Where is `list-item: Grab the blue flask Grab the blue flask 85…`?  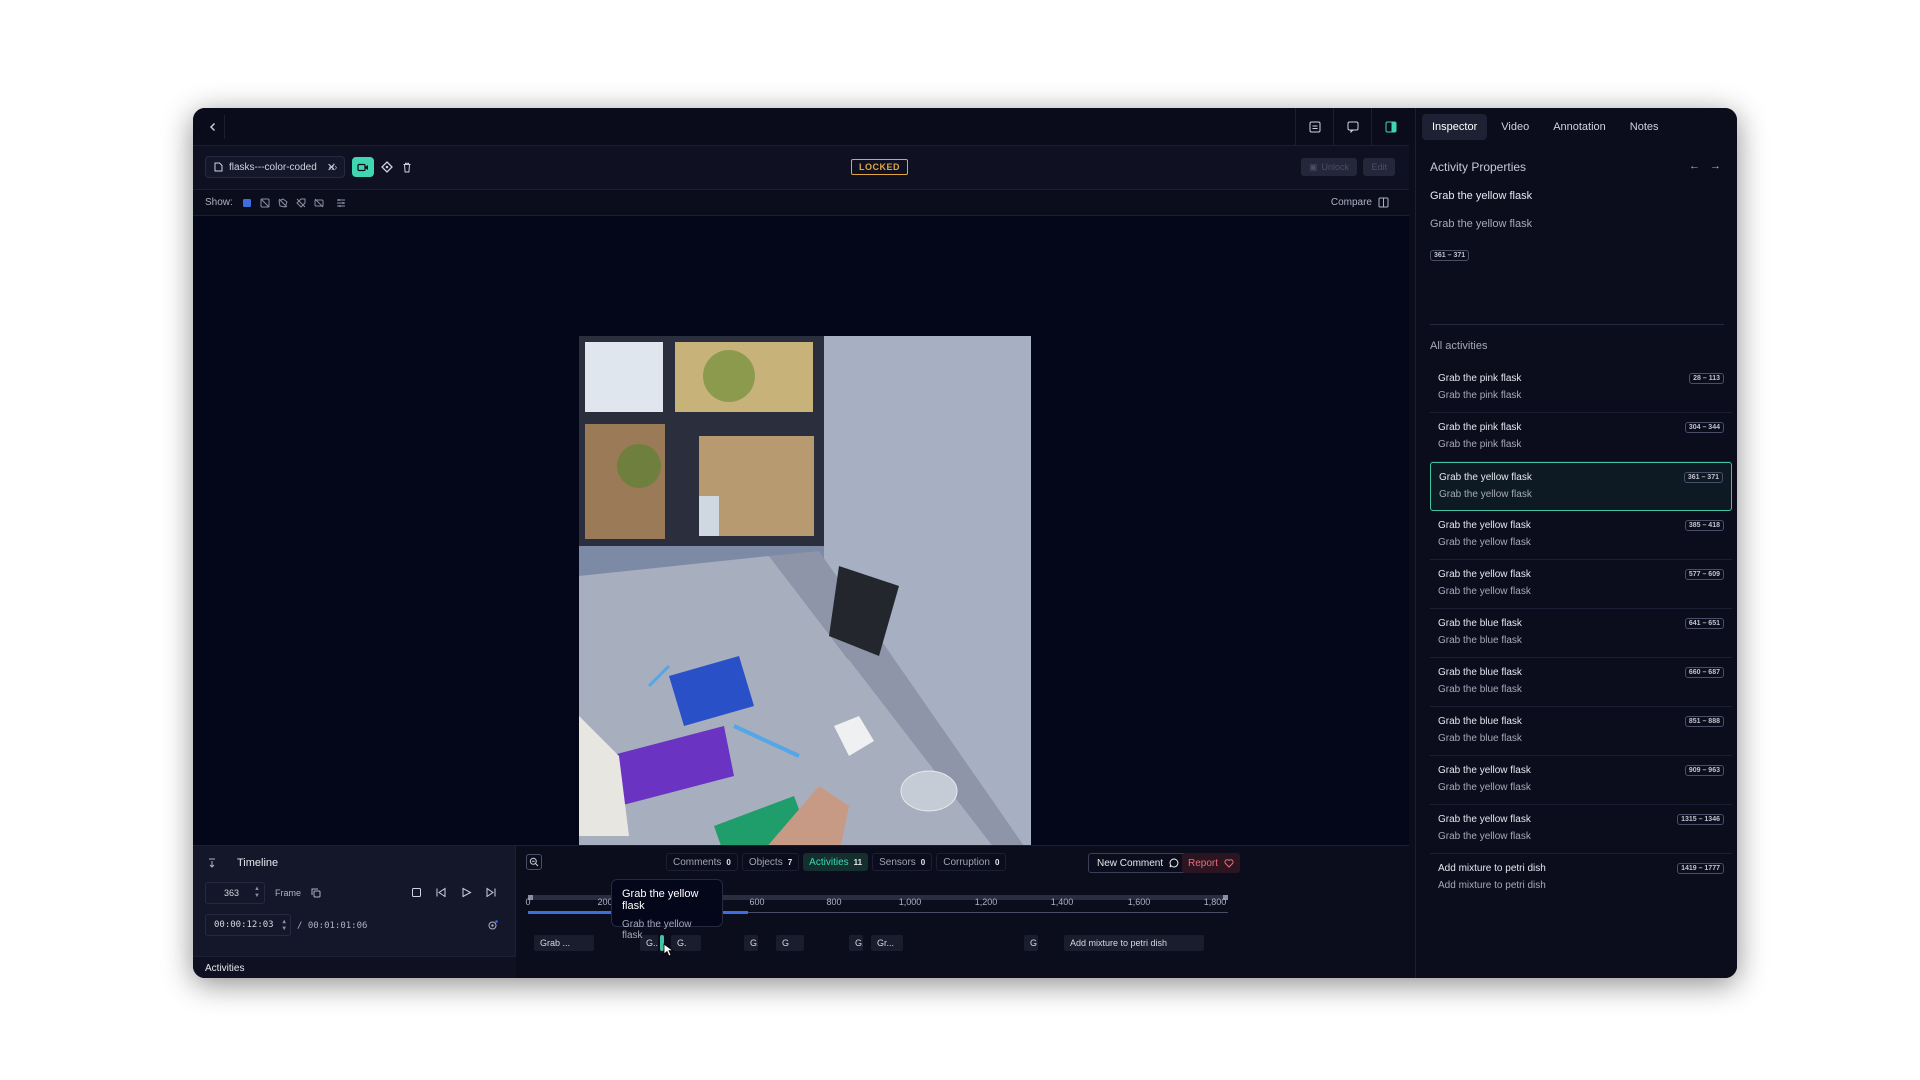
list-item: Grab the blue flask Grab the blue flask 85… is located at coordinates (1581, 731).